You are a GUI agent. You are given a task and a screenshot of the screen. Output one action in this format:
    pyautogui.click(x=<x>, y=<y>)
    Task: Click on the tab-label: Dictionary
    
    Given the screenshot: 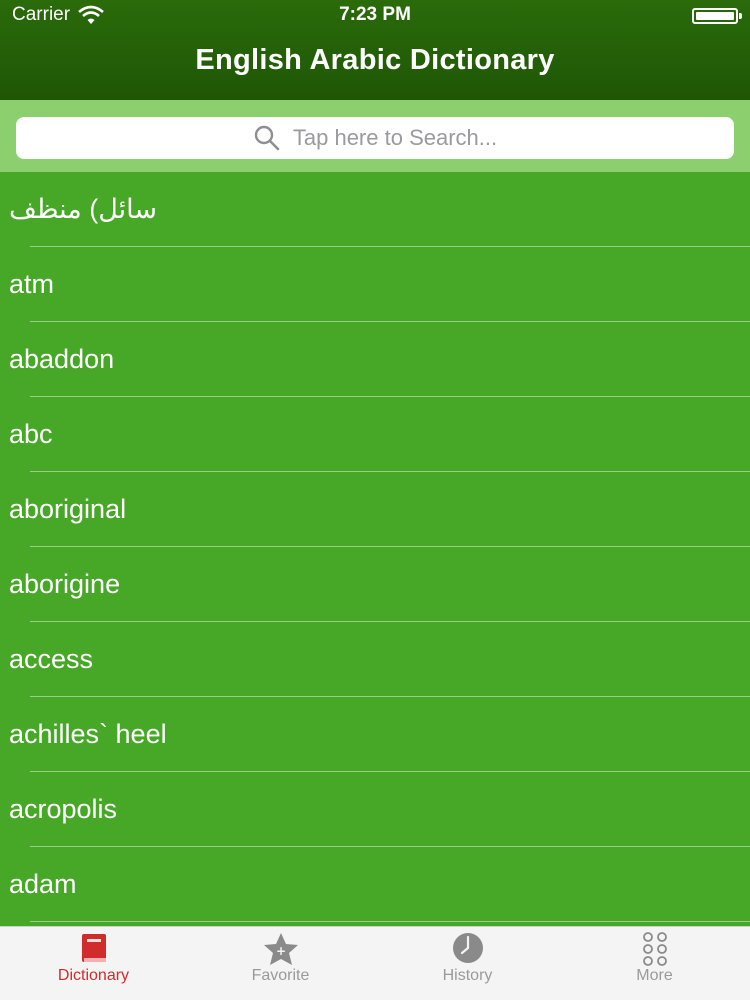 What is the action you would take?
    pyautogui.click(x=93, y=975)
    